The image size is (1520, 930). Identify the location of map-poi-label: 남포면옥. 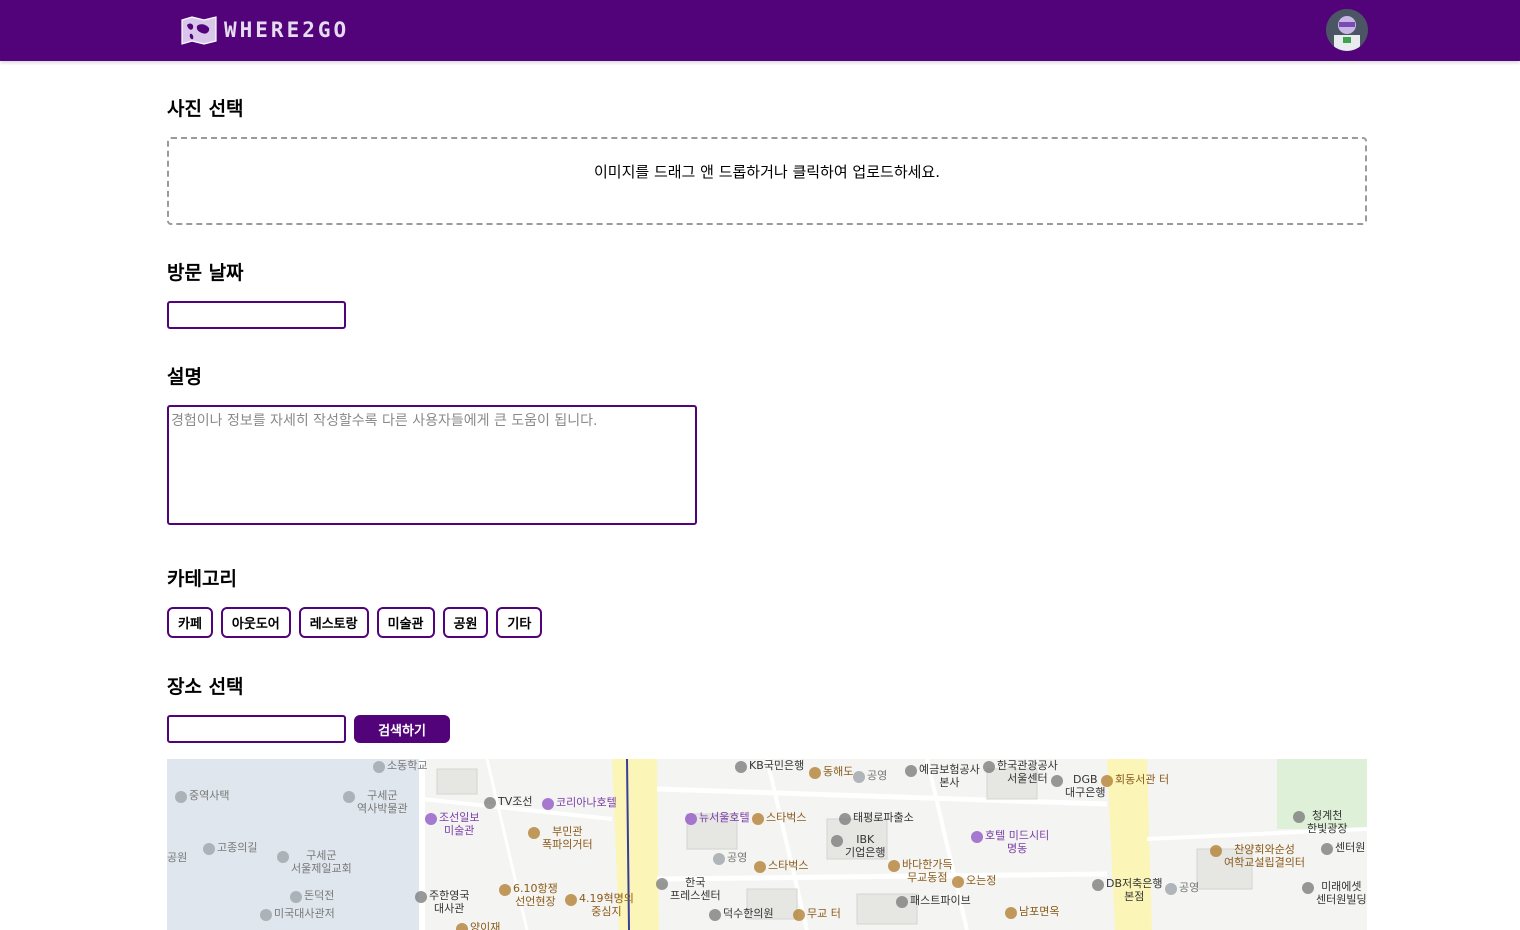
(1039, 911).